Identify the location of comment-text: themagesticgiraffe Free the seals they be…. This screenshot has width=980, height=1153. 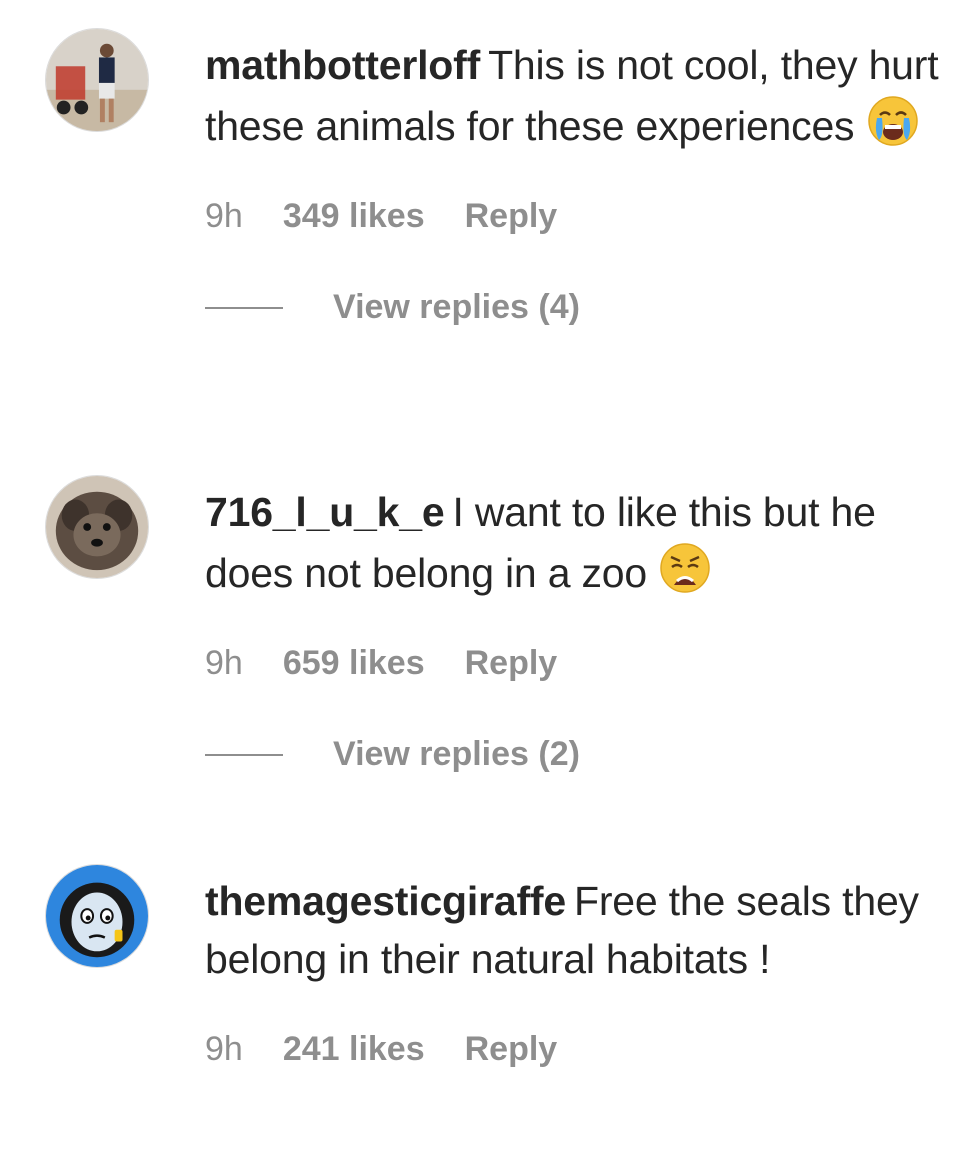
(572, 930).